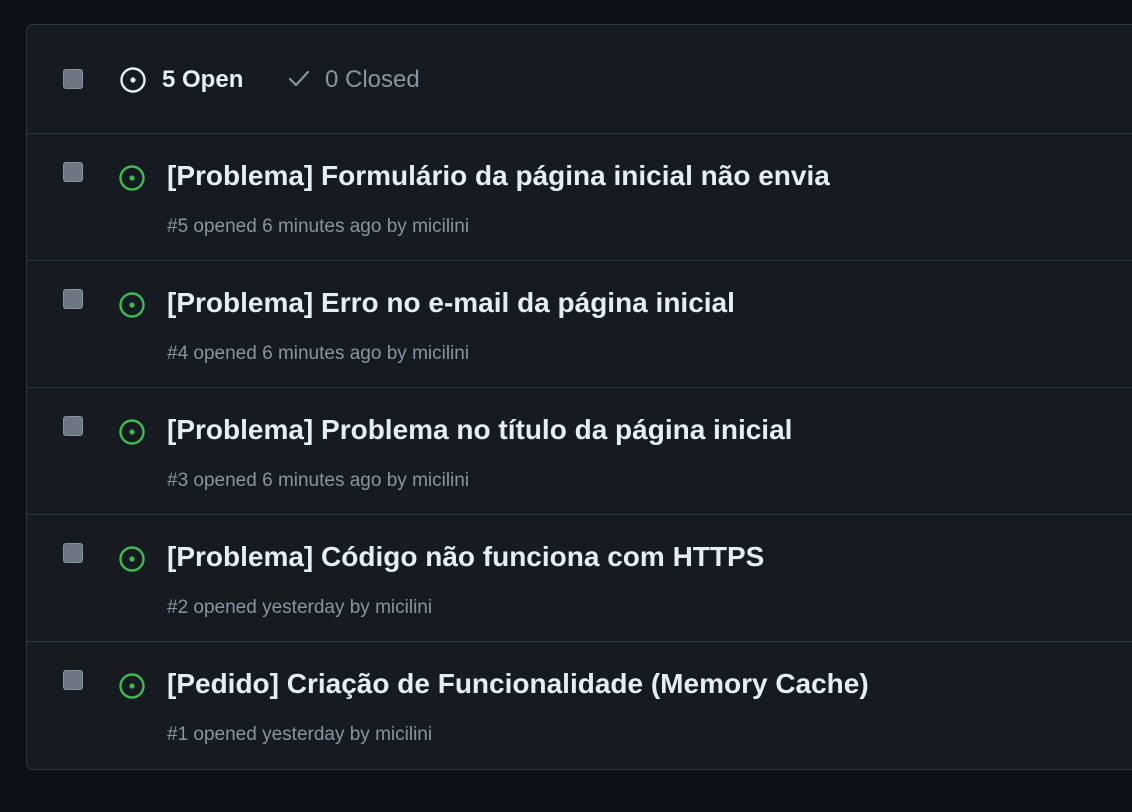 This screenshot has width=1132, height=812. I want to click on closed-count-label: 0 Closed, so click(372, 79).